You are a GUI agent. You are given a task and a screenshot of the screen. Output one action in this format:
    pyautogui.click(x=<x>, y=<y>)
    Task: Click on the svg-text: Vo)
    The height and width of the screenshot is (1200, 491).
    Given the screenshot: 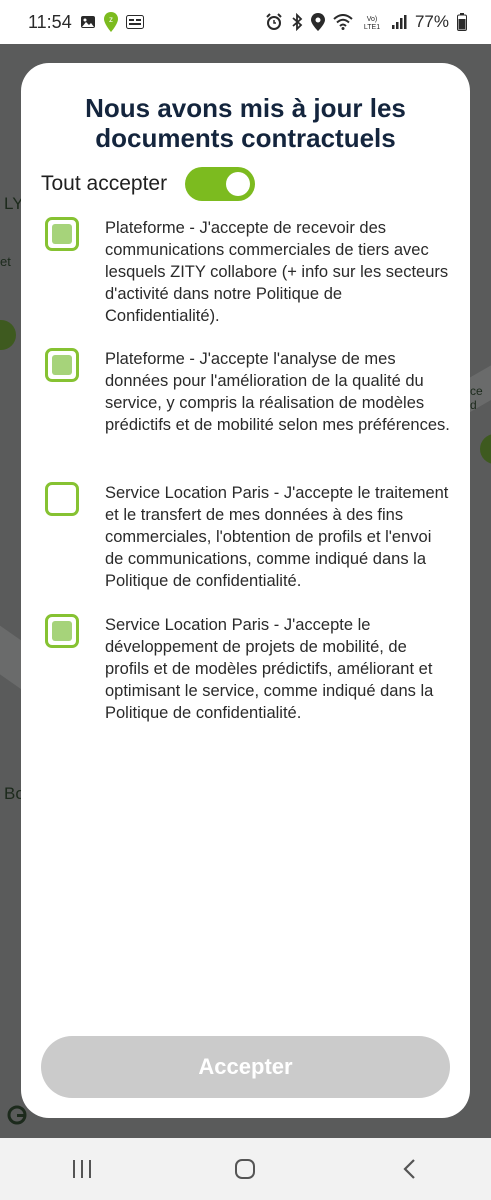 What is the action you would take?
    pyautogui.click(x=372, y=19)
    